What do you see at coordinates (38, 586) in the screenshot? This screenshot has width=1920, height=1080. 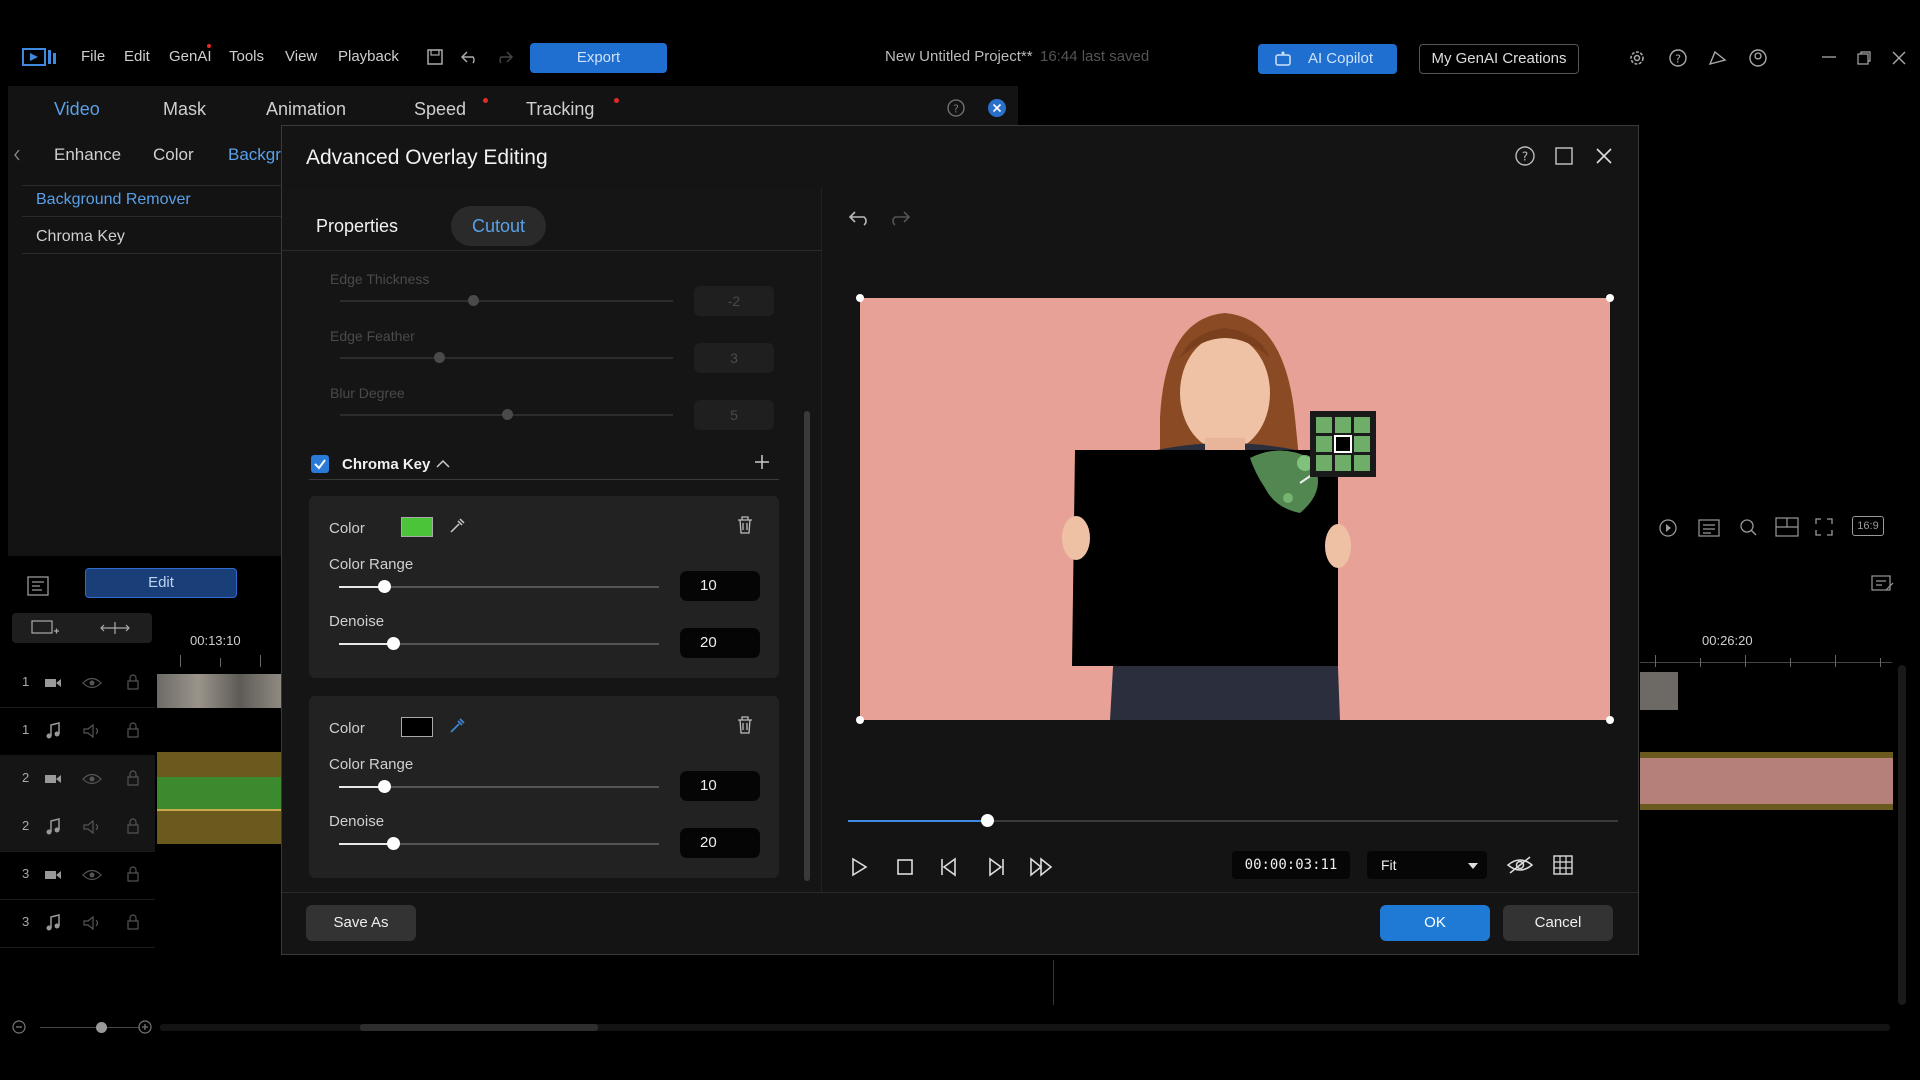 I see `timeline-settings-icon` at bounding box center [38, 586].